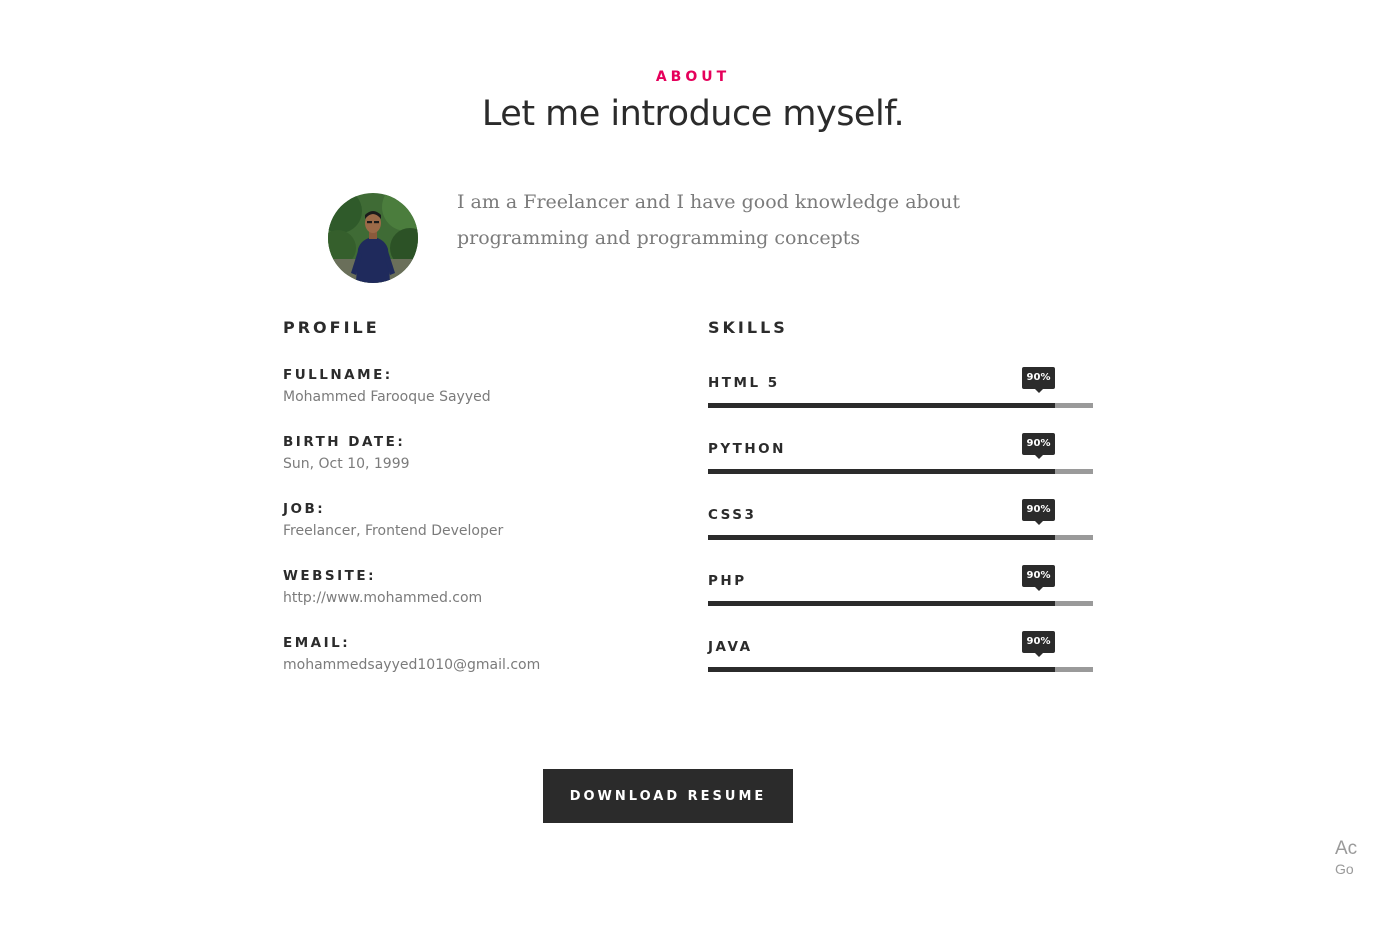 This screenshot has height=931, width=1386. What do you see at coordinates (693, 77) in the screenshot?
I see `section-eyebrow: ABOUT` at bounding box center [693, 77].